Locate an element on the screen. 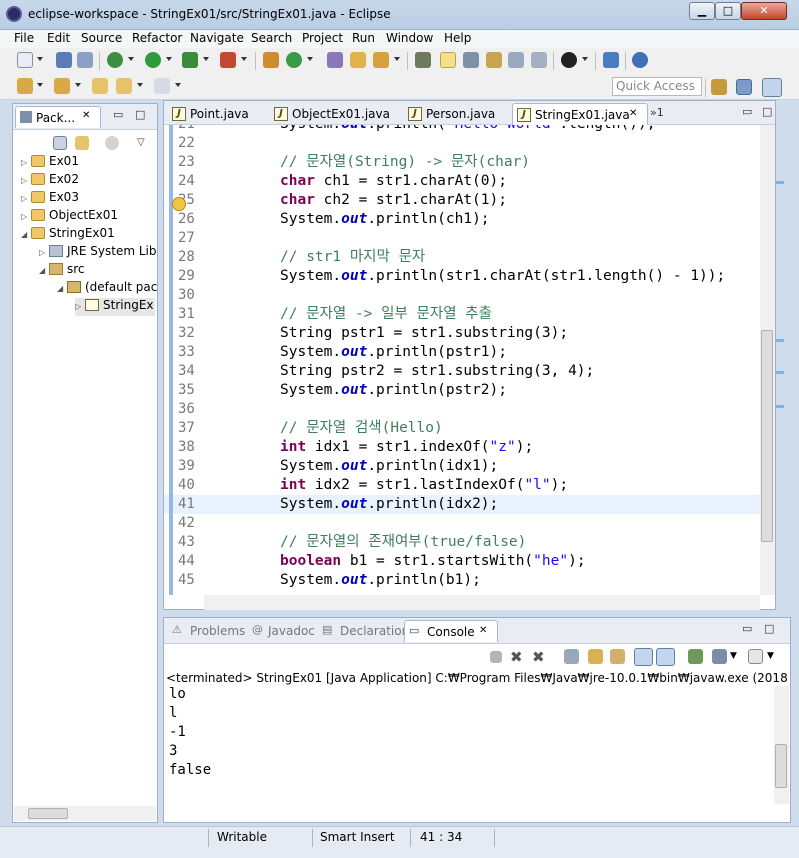 The height and width of the screenshot is (858, 799). save-all-icon is located at coordinates (85, 60).